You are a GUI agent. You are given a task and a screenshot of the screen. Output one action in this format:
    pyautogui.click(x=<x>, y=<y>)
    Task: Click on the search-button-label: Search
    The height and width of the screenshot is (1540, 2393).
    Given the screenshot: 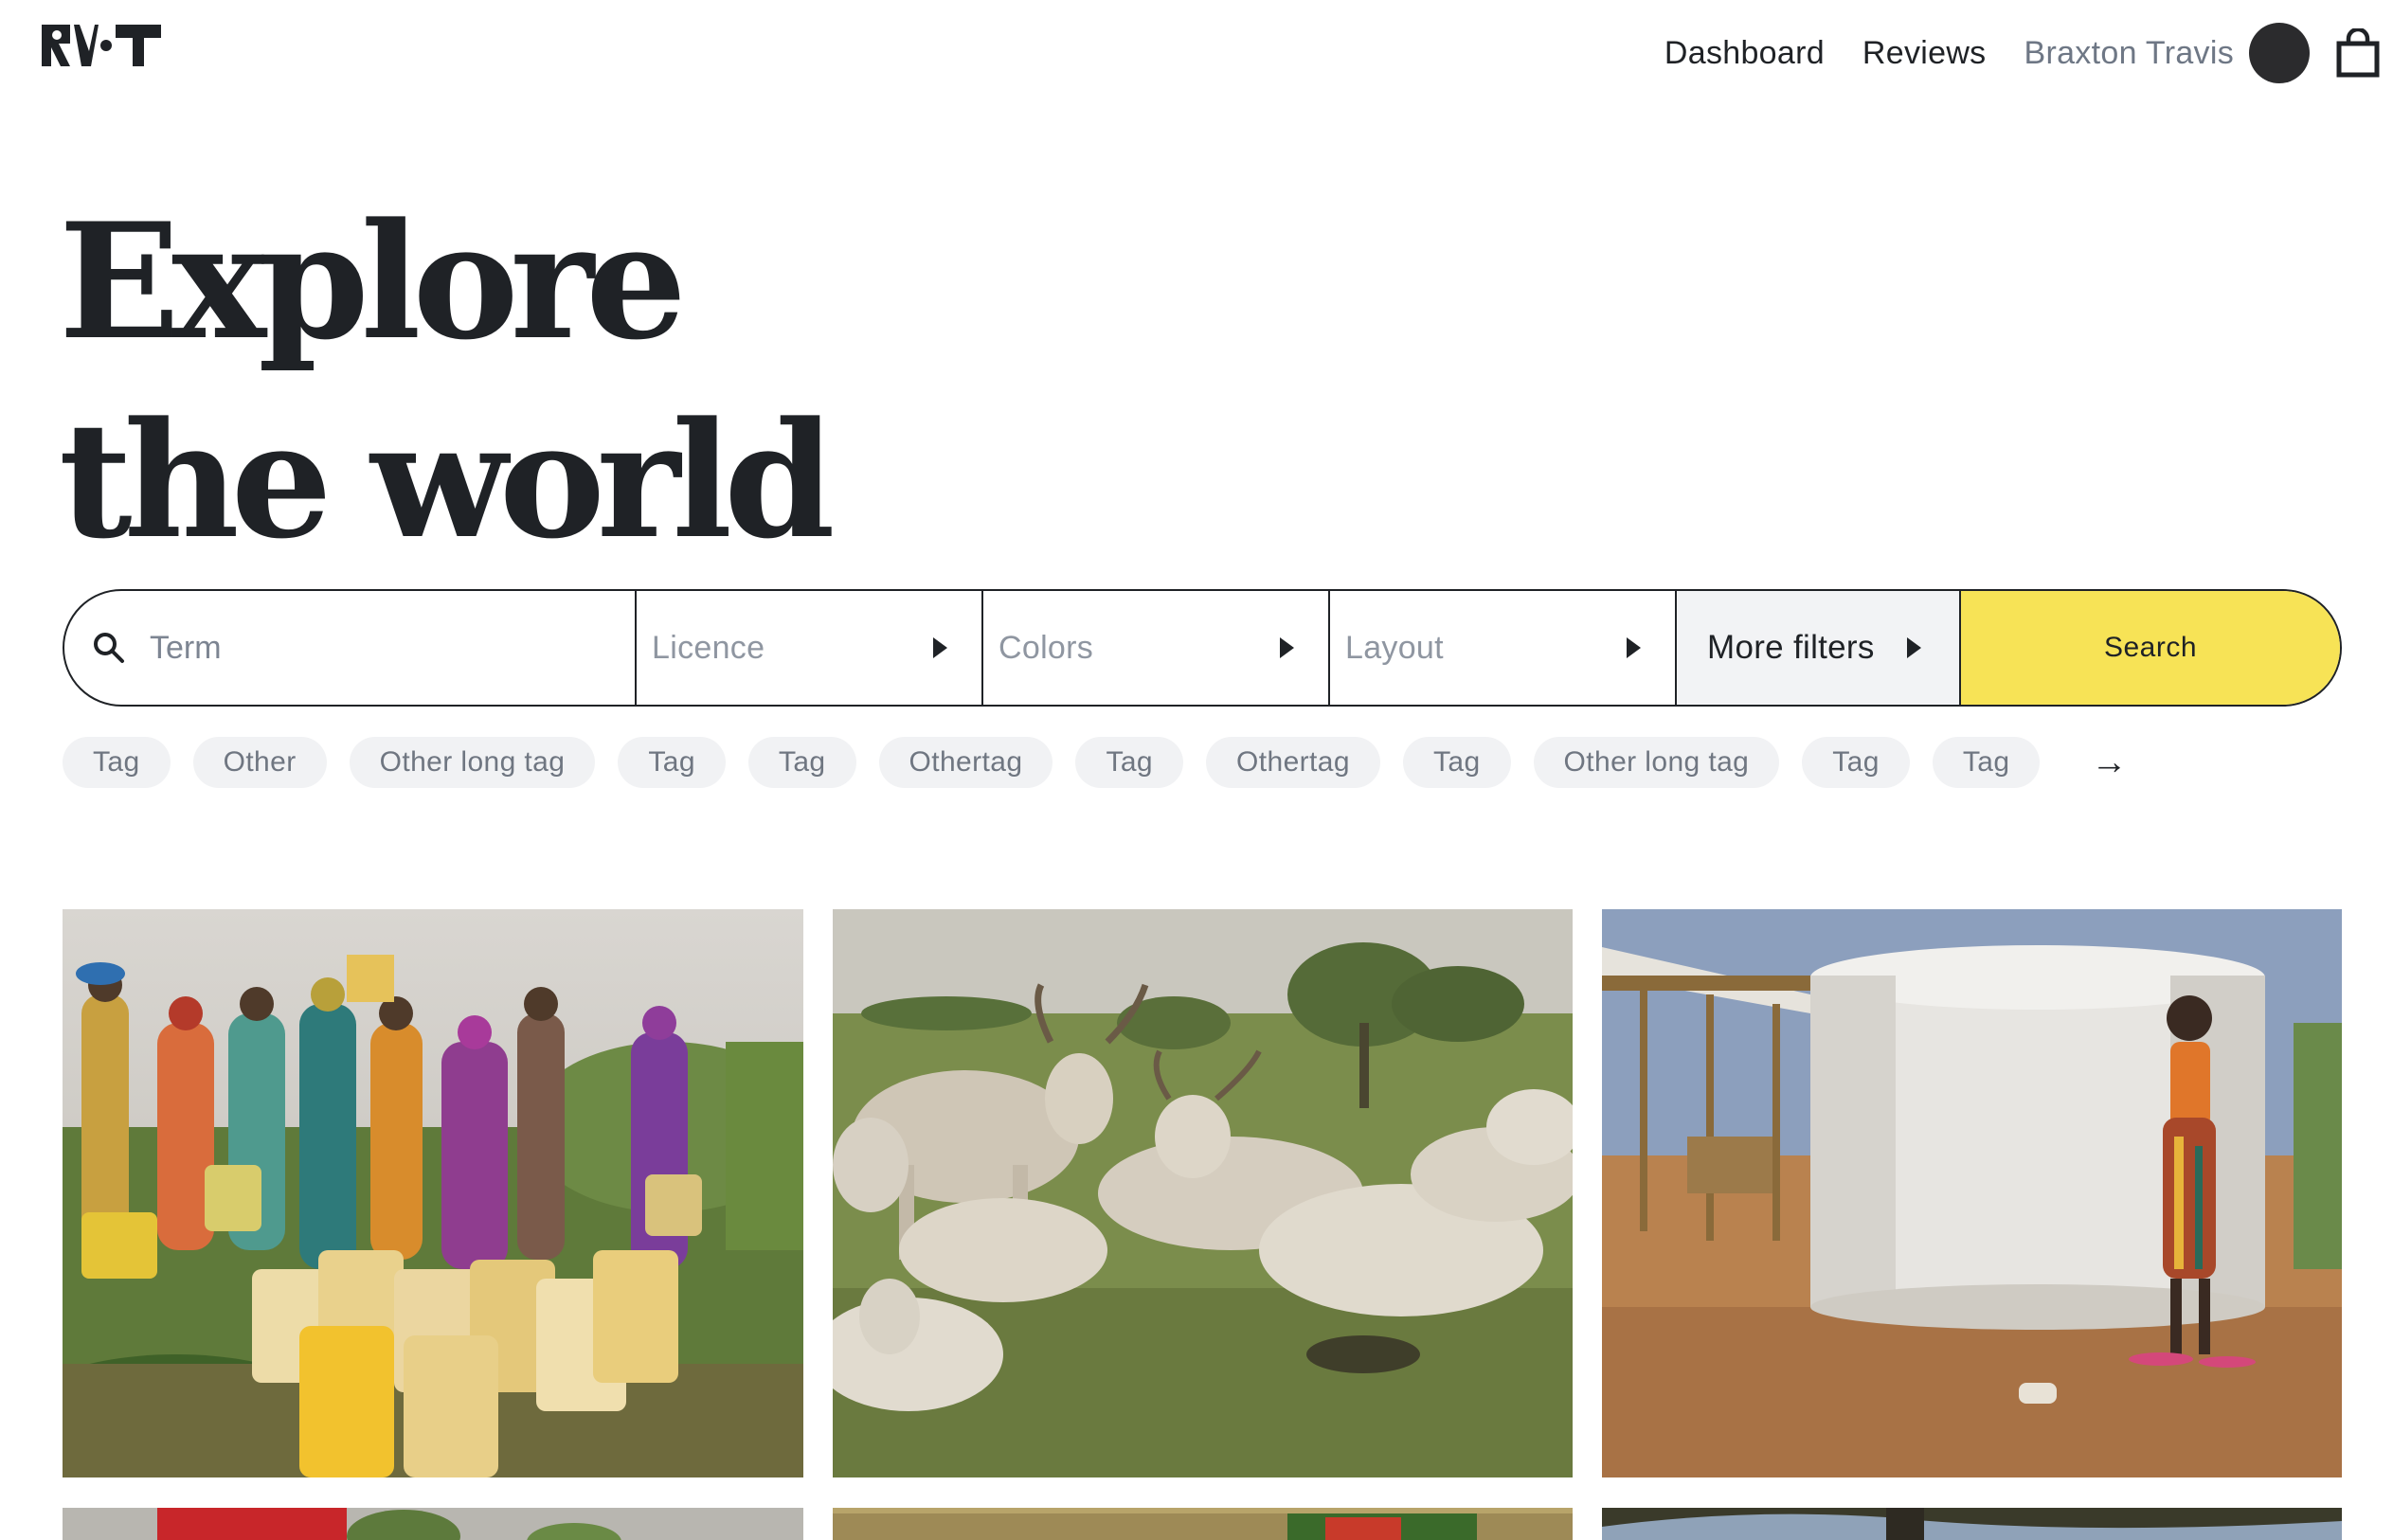 What is the action you would take?
    pyautogui.click(x=2150, y=647)
    